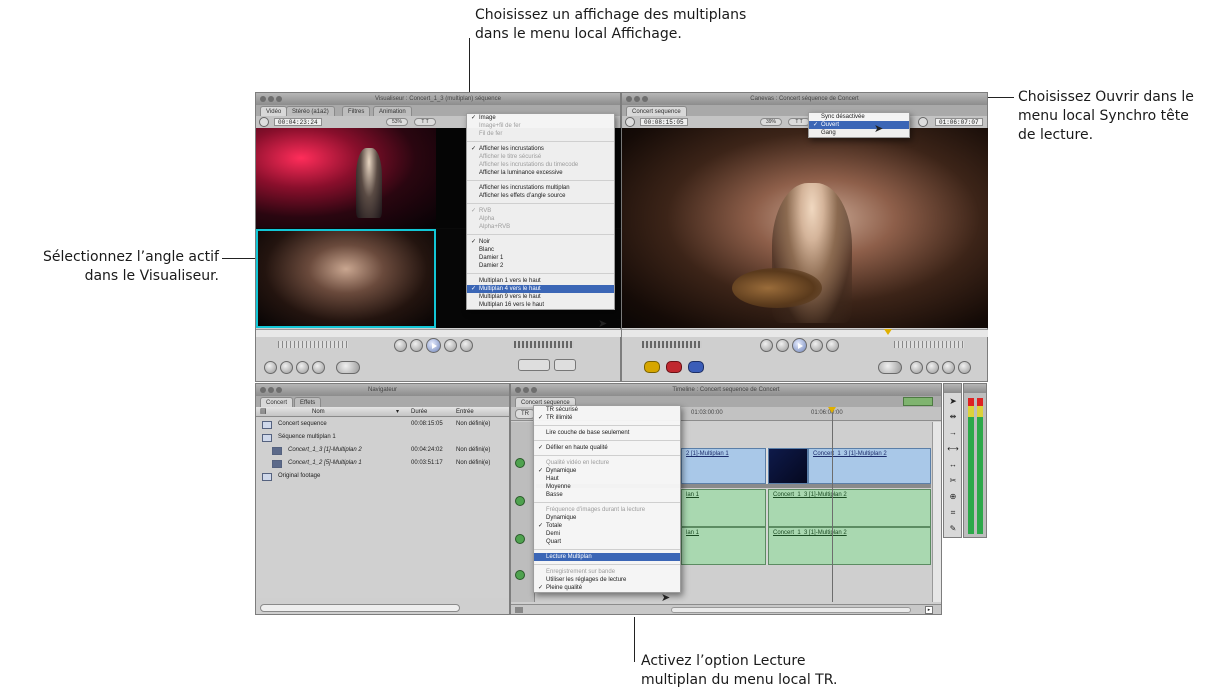  I want to click on rt-menu-item: Lecture Multiplan, so click(607, 557).